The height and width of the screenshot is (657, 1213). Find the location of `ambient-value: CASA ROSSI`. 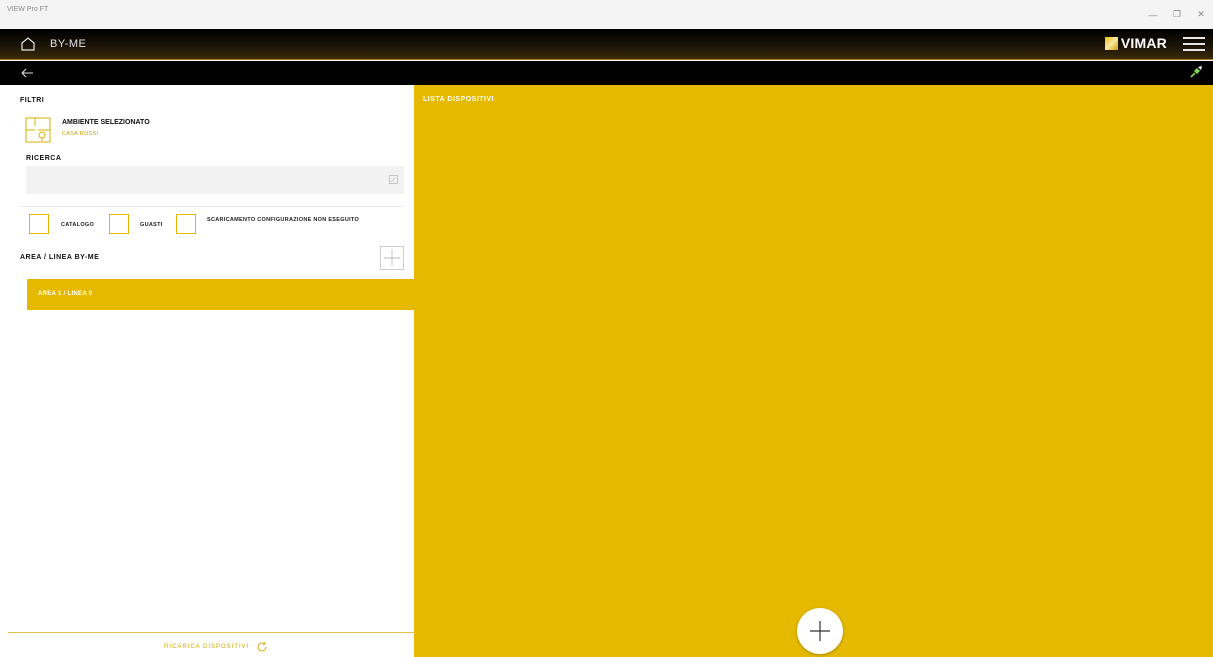

ambient-value: CASA ROSSI is located at coordinates (80, 134).